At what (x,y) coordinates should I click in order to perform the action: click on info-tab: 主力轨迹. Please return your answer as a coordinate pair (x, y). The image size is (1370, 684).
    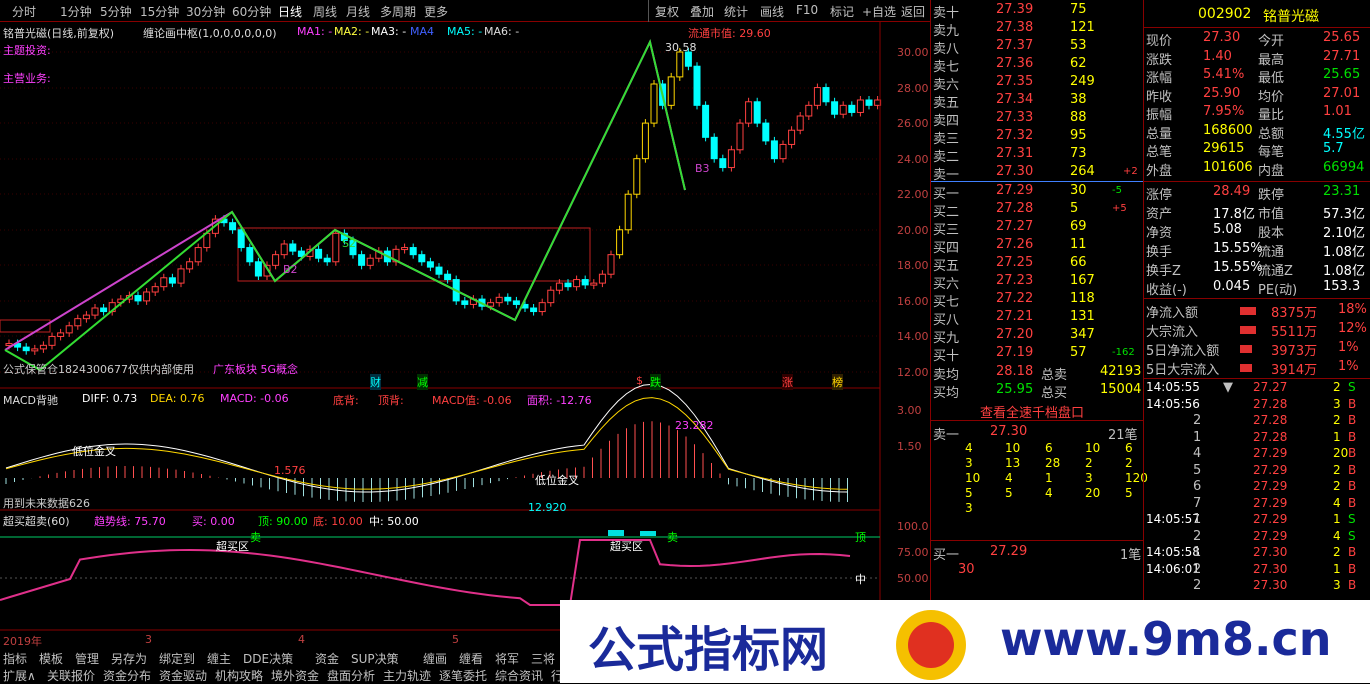
    Looking at the image, I should click on (407, 675).